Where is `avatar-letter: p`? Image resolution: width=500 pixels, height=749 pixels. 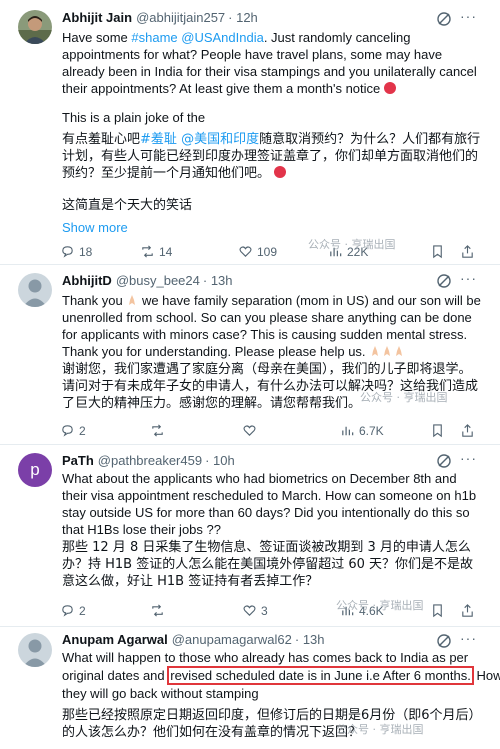 avatar-letter: p is located at coordinates (35, 469).